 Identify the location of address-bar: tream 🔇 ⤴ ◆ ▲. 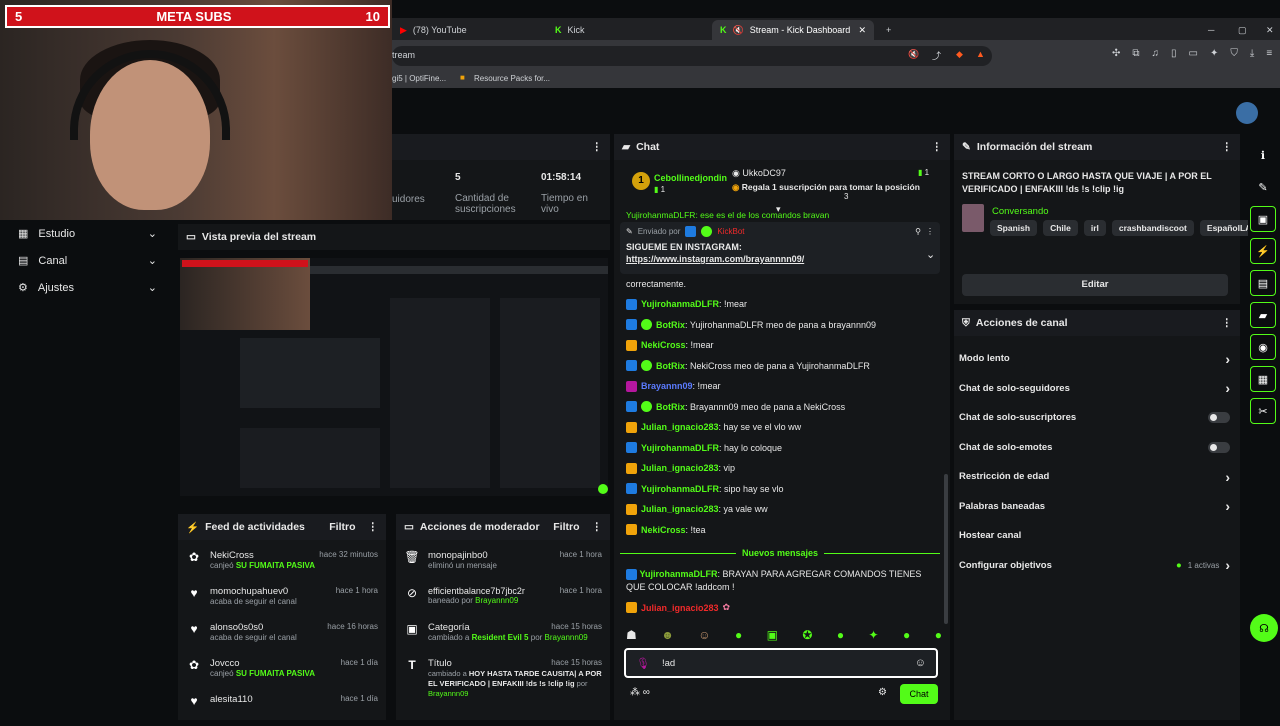
(692, 56).